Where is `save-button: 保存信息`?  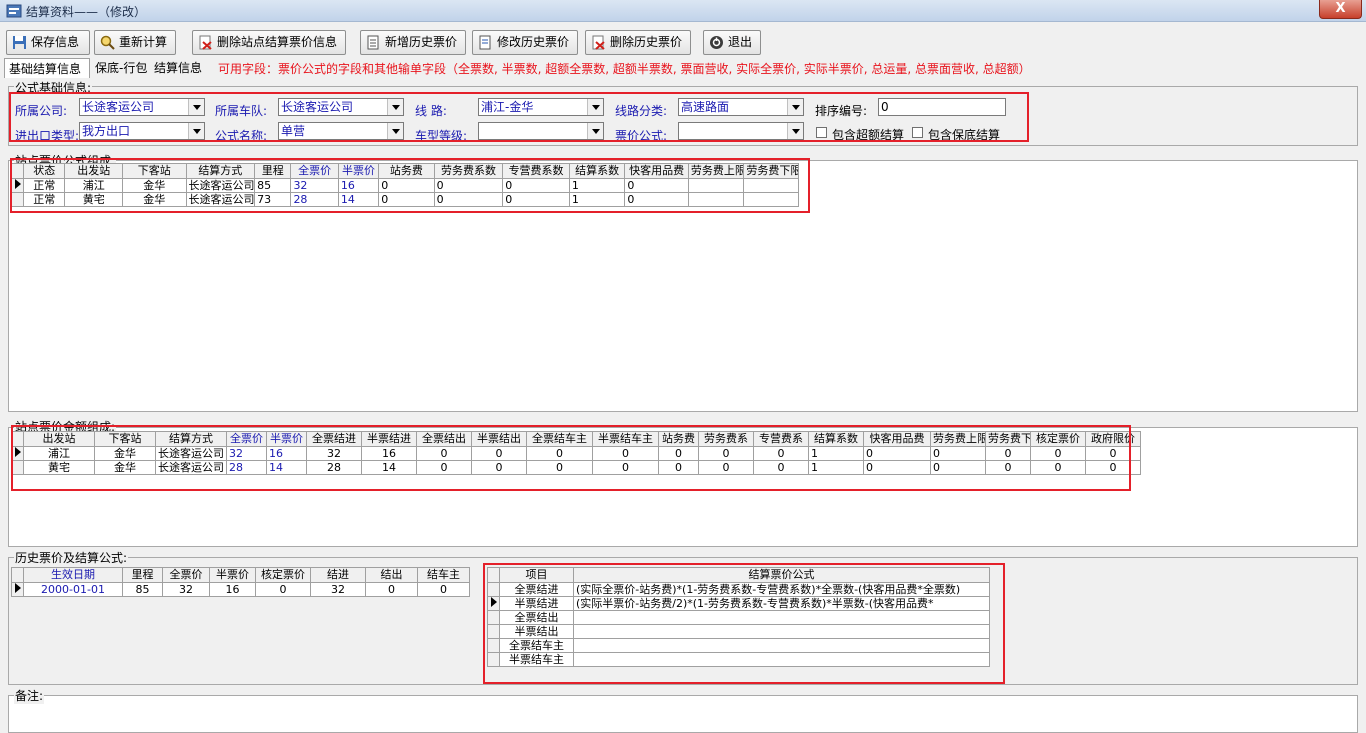 save-button: 保存信息 is located at coordinates (48, 42).